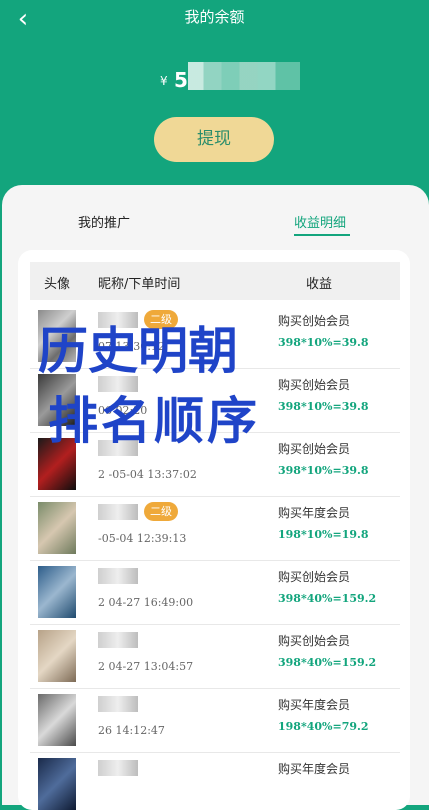  Describe the element at coordinates (123, 410) in the screenshot. I see `order-time: 06 02:20` at that location.